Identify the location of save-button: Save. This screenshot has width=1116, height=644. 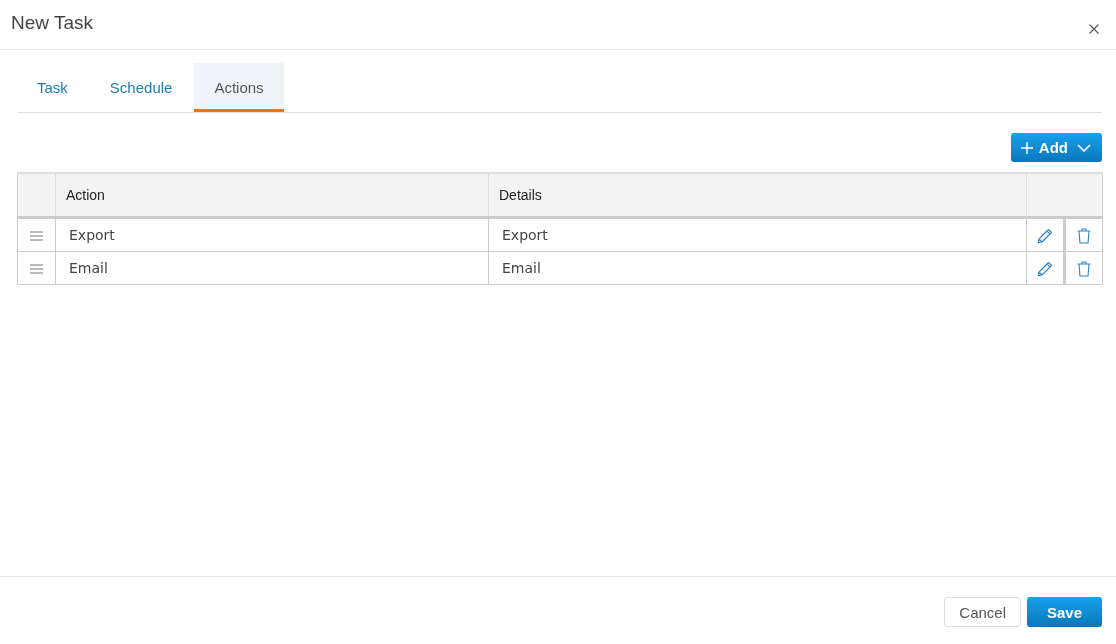
(1064, 612).